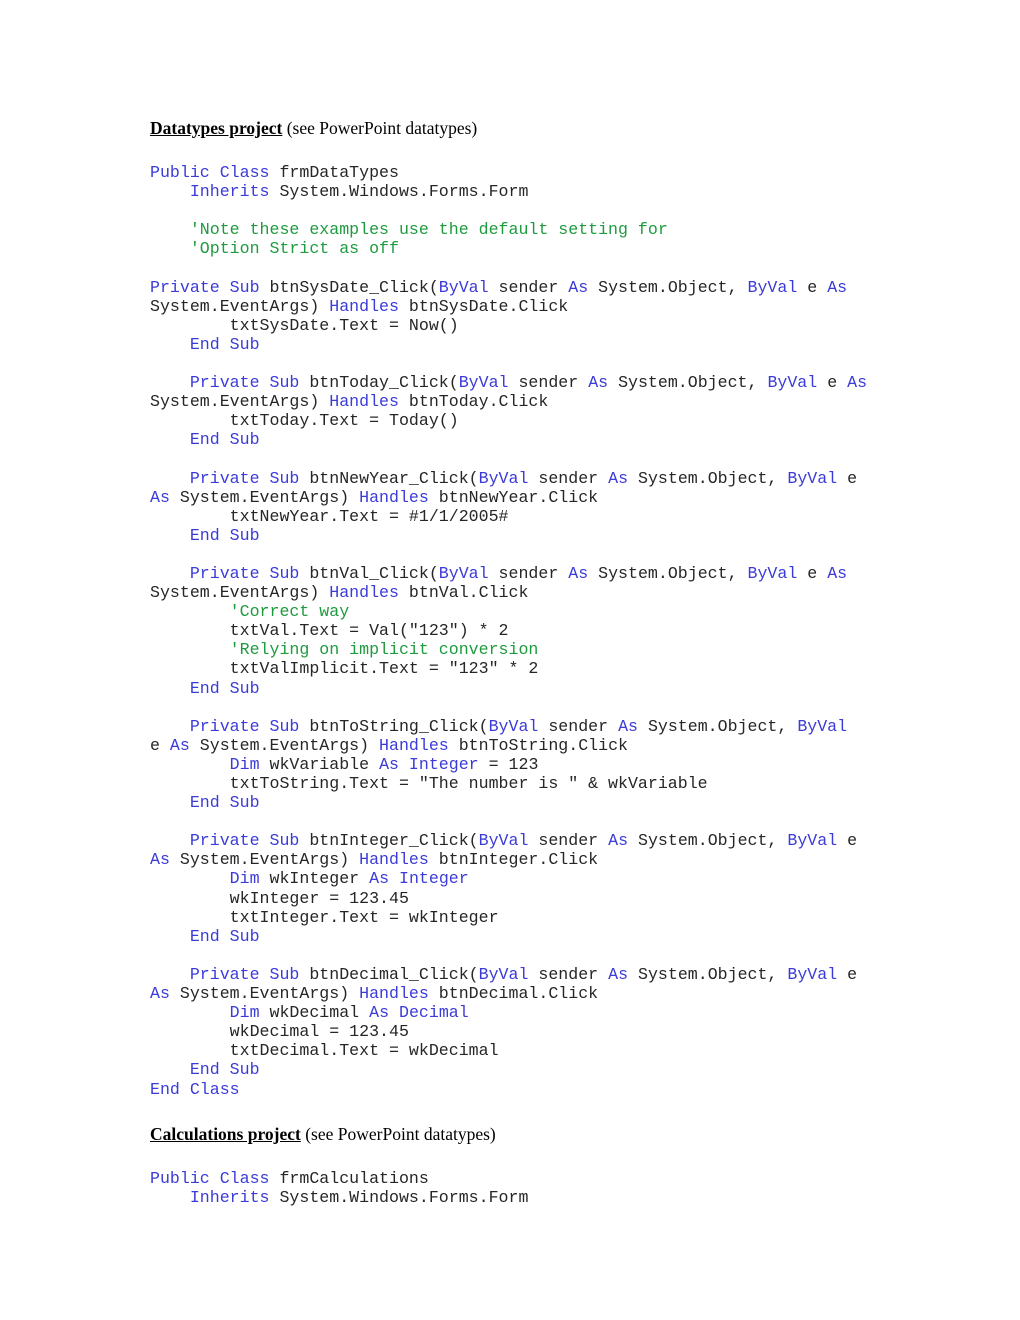  What do you see at coordinates (279, 898) in the screenshot?
I see `code-token: wkInteger = 123.45` at bounding box center [279, 898].